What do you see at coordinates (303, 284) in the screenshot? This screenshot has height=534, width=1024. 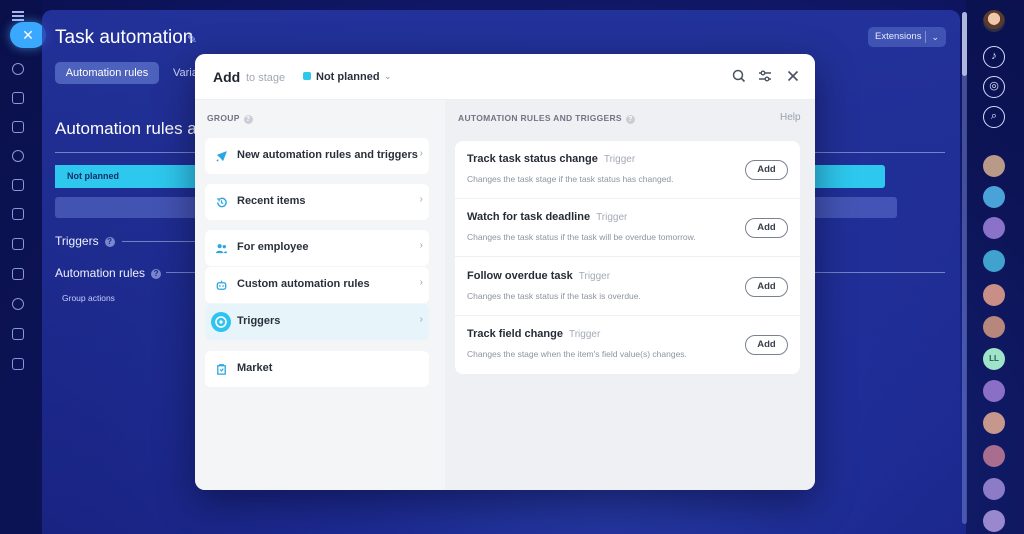 I see `group-item-label: Custom automation rules` at bounding box center [303, 284].